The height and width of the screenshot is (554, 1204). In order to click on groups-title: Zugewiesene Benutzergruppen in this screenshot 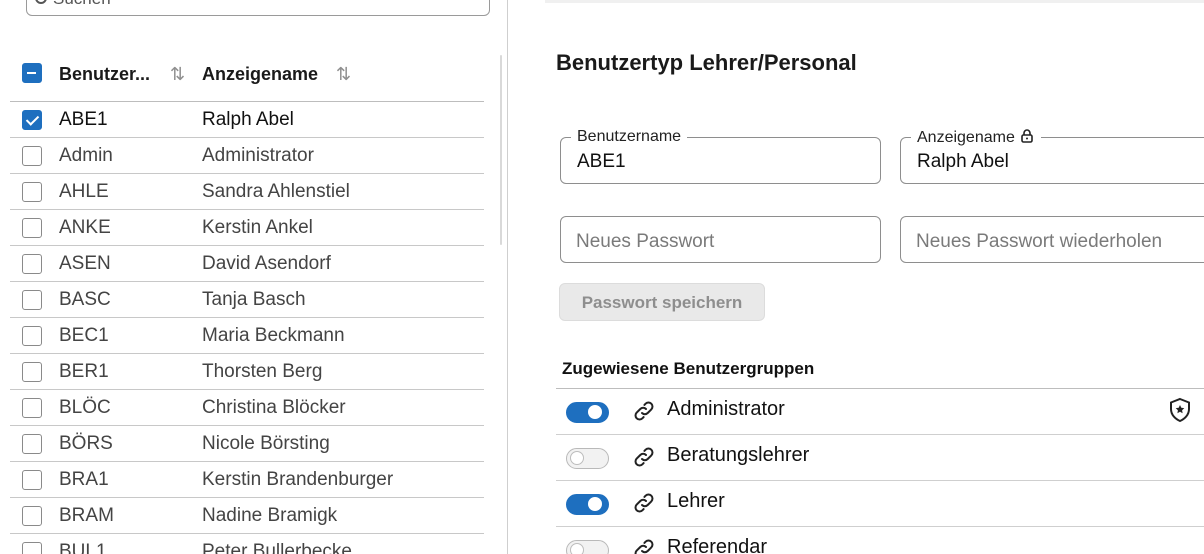, I will do `click(688, 368)`.